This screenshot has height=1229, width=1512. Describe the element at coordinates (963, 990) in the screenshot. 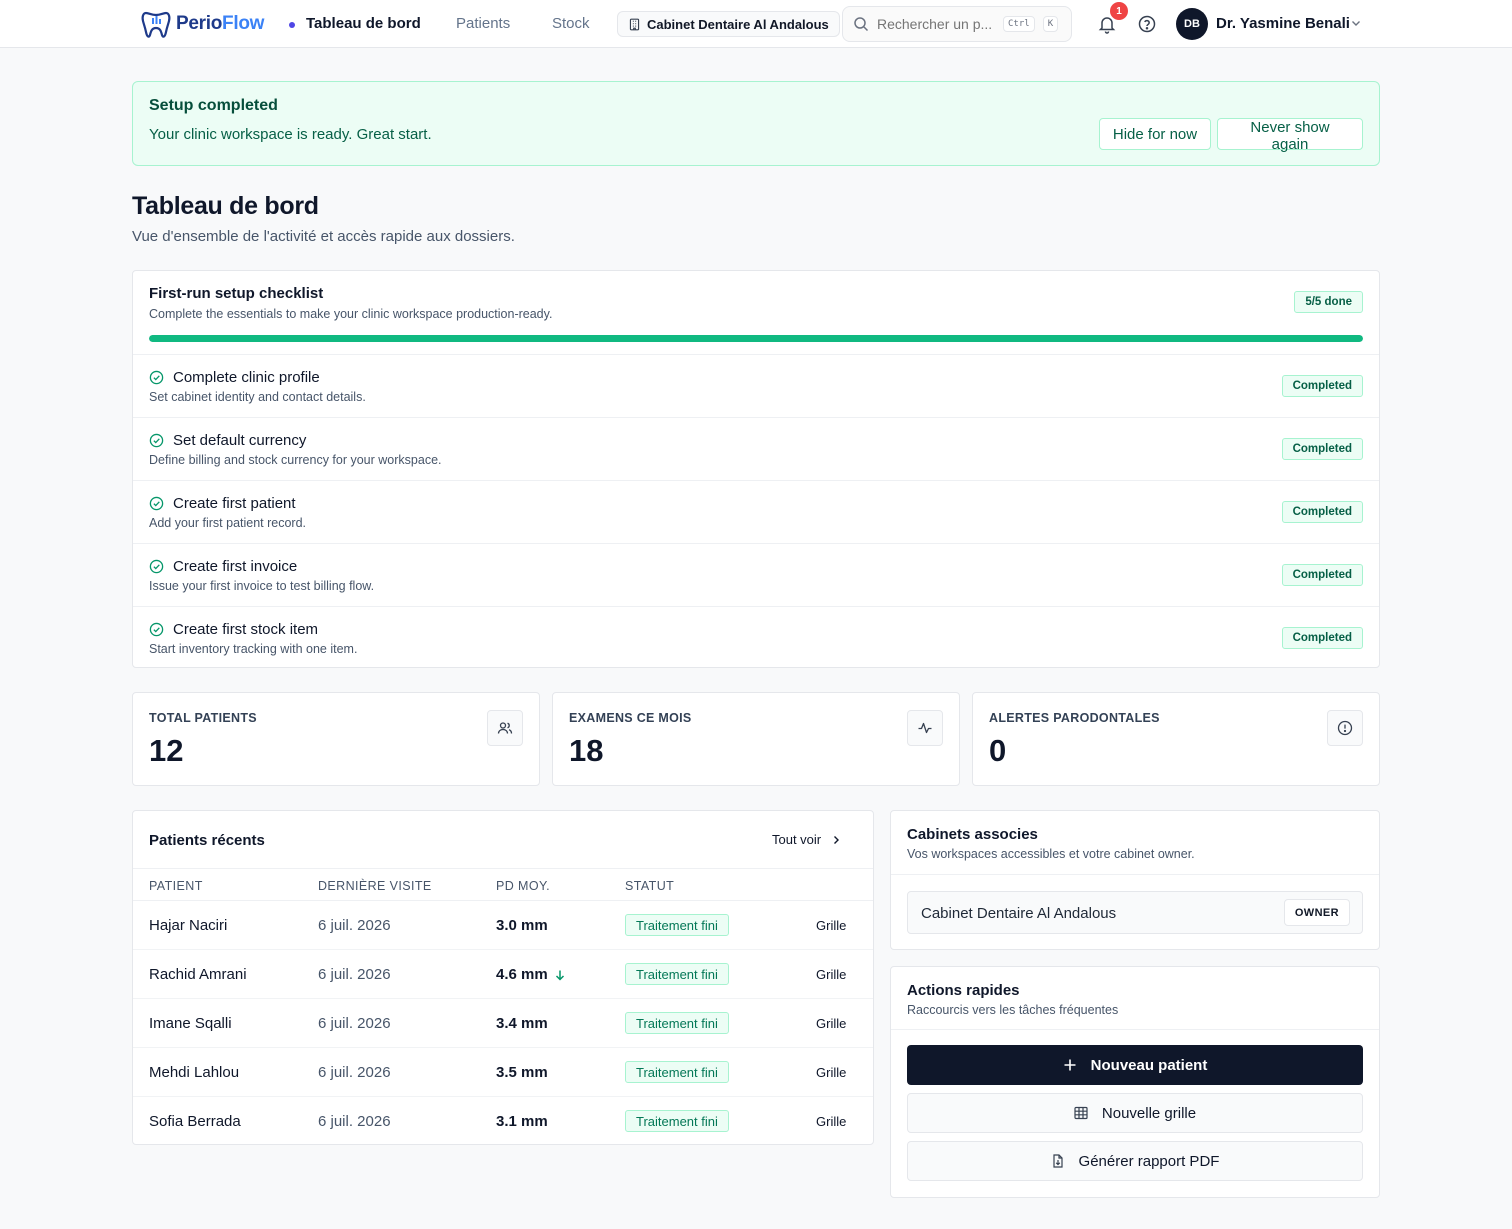

I see `quick-actions-title: Actions rapides` at that location.